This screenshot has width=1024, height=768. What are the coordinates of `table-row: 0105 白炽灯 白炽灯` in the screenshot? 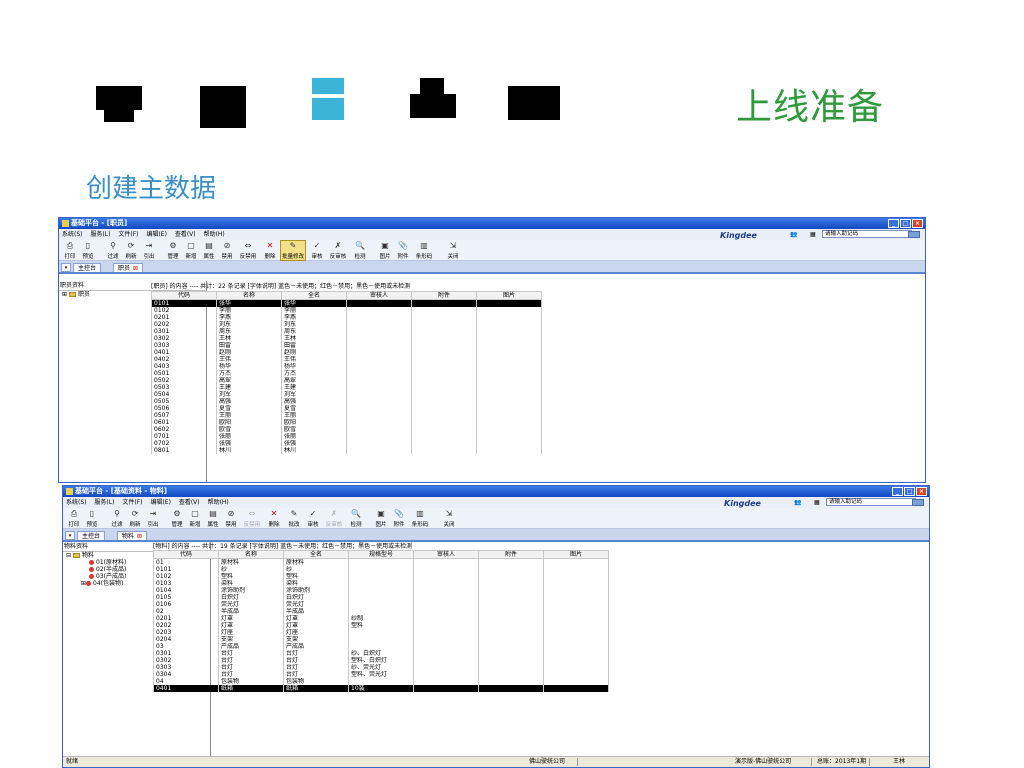 It's located at (381, 597).